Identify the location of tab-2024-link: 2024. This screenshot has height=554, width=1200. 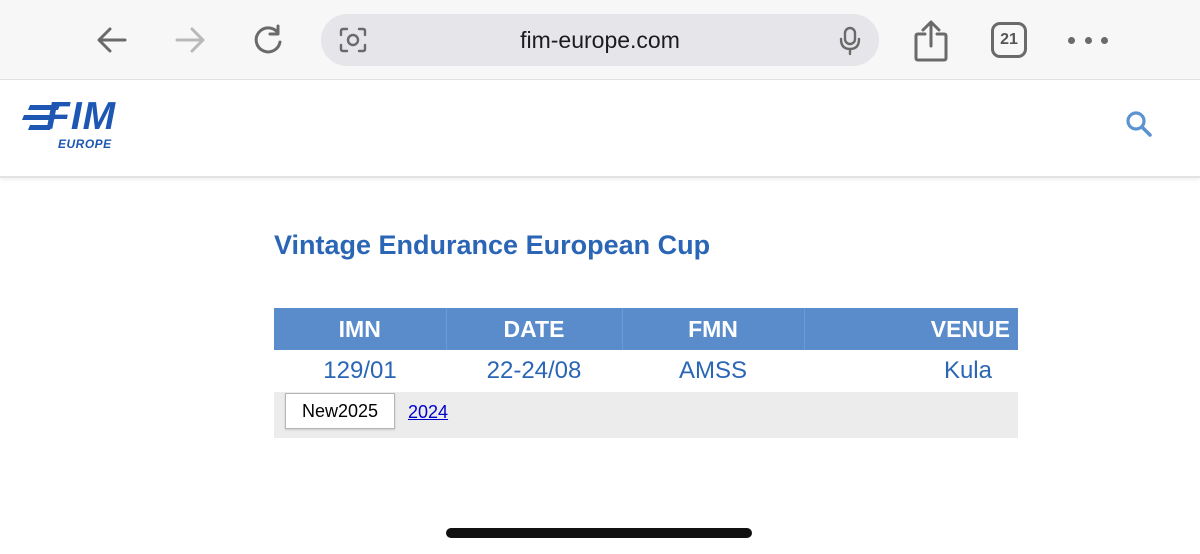
(428, 412).